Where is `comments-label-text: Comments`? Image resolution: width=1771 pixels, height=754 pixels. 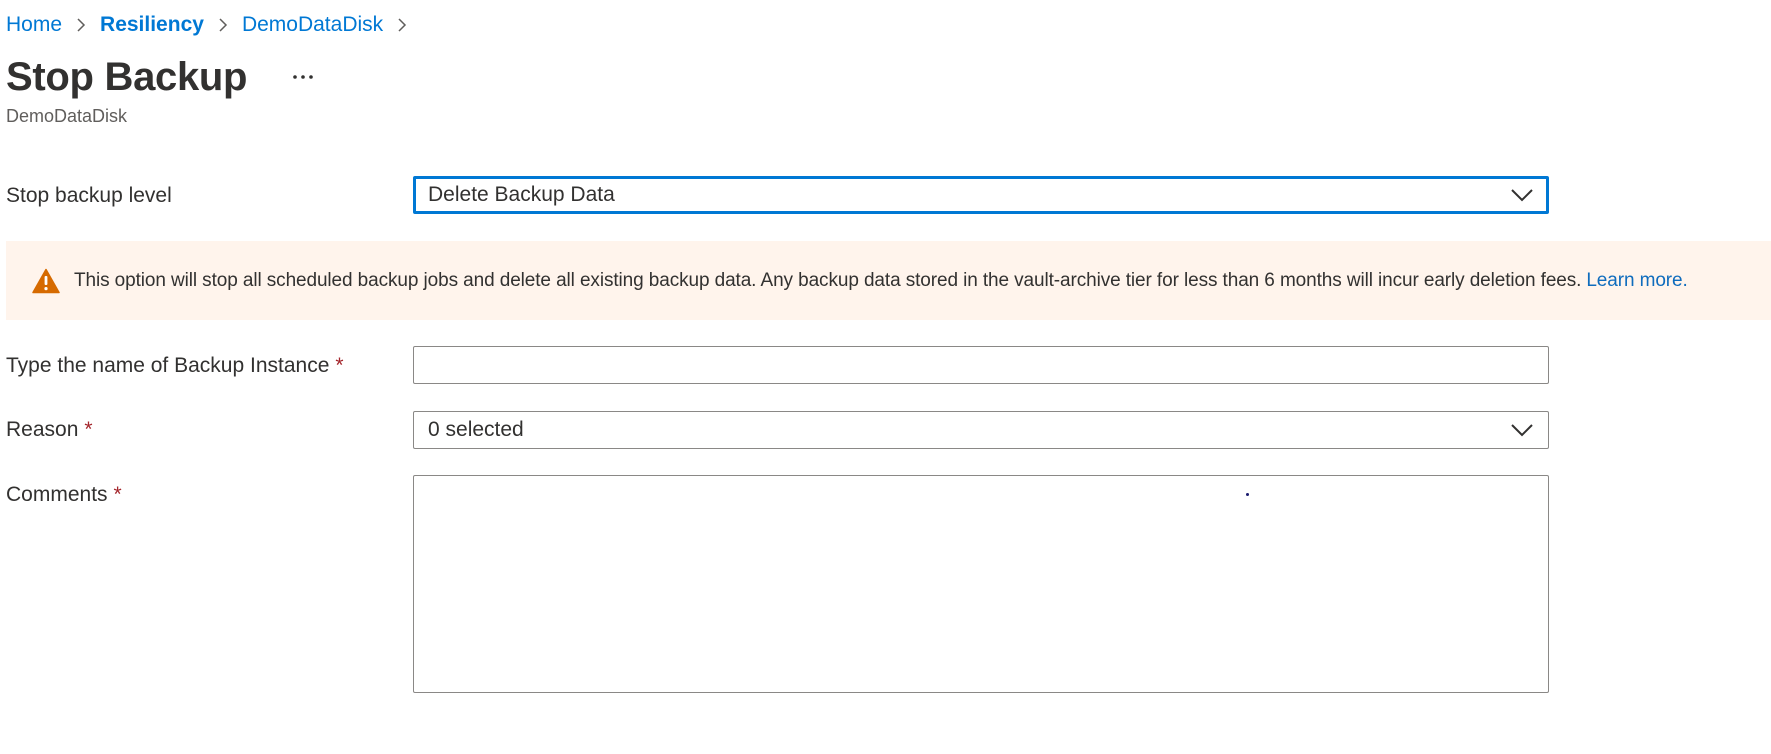 comments-label-text: Comments is located at coordinates (57, 494).